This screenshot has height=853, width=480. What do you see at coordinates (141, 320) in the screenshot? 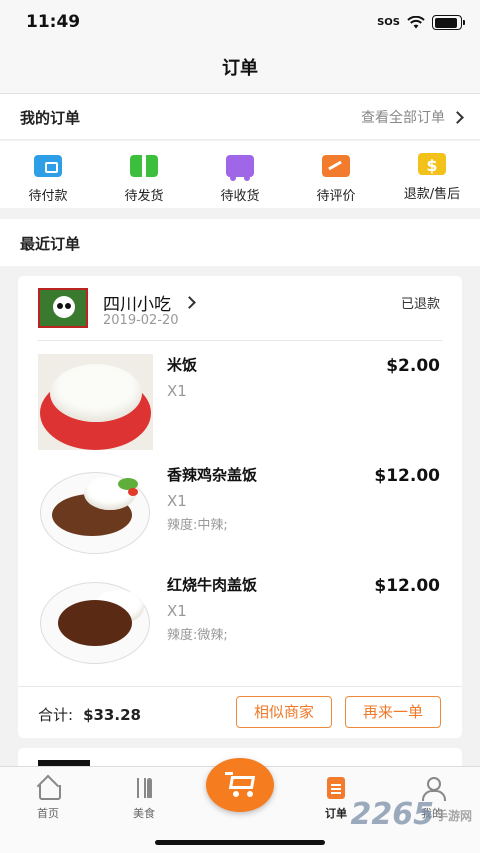
I see `order-date: 2019-02-20` at bounding box center [141, 320].